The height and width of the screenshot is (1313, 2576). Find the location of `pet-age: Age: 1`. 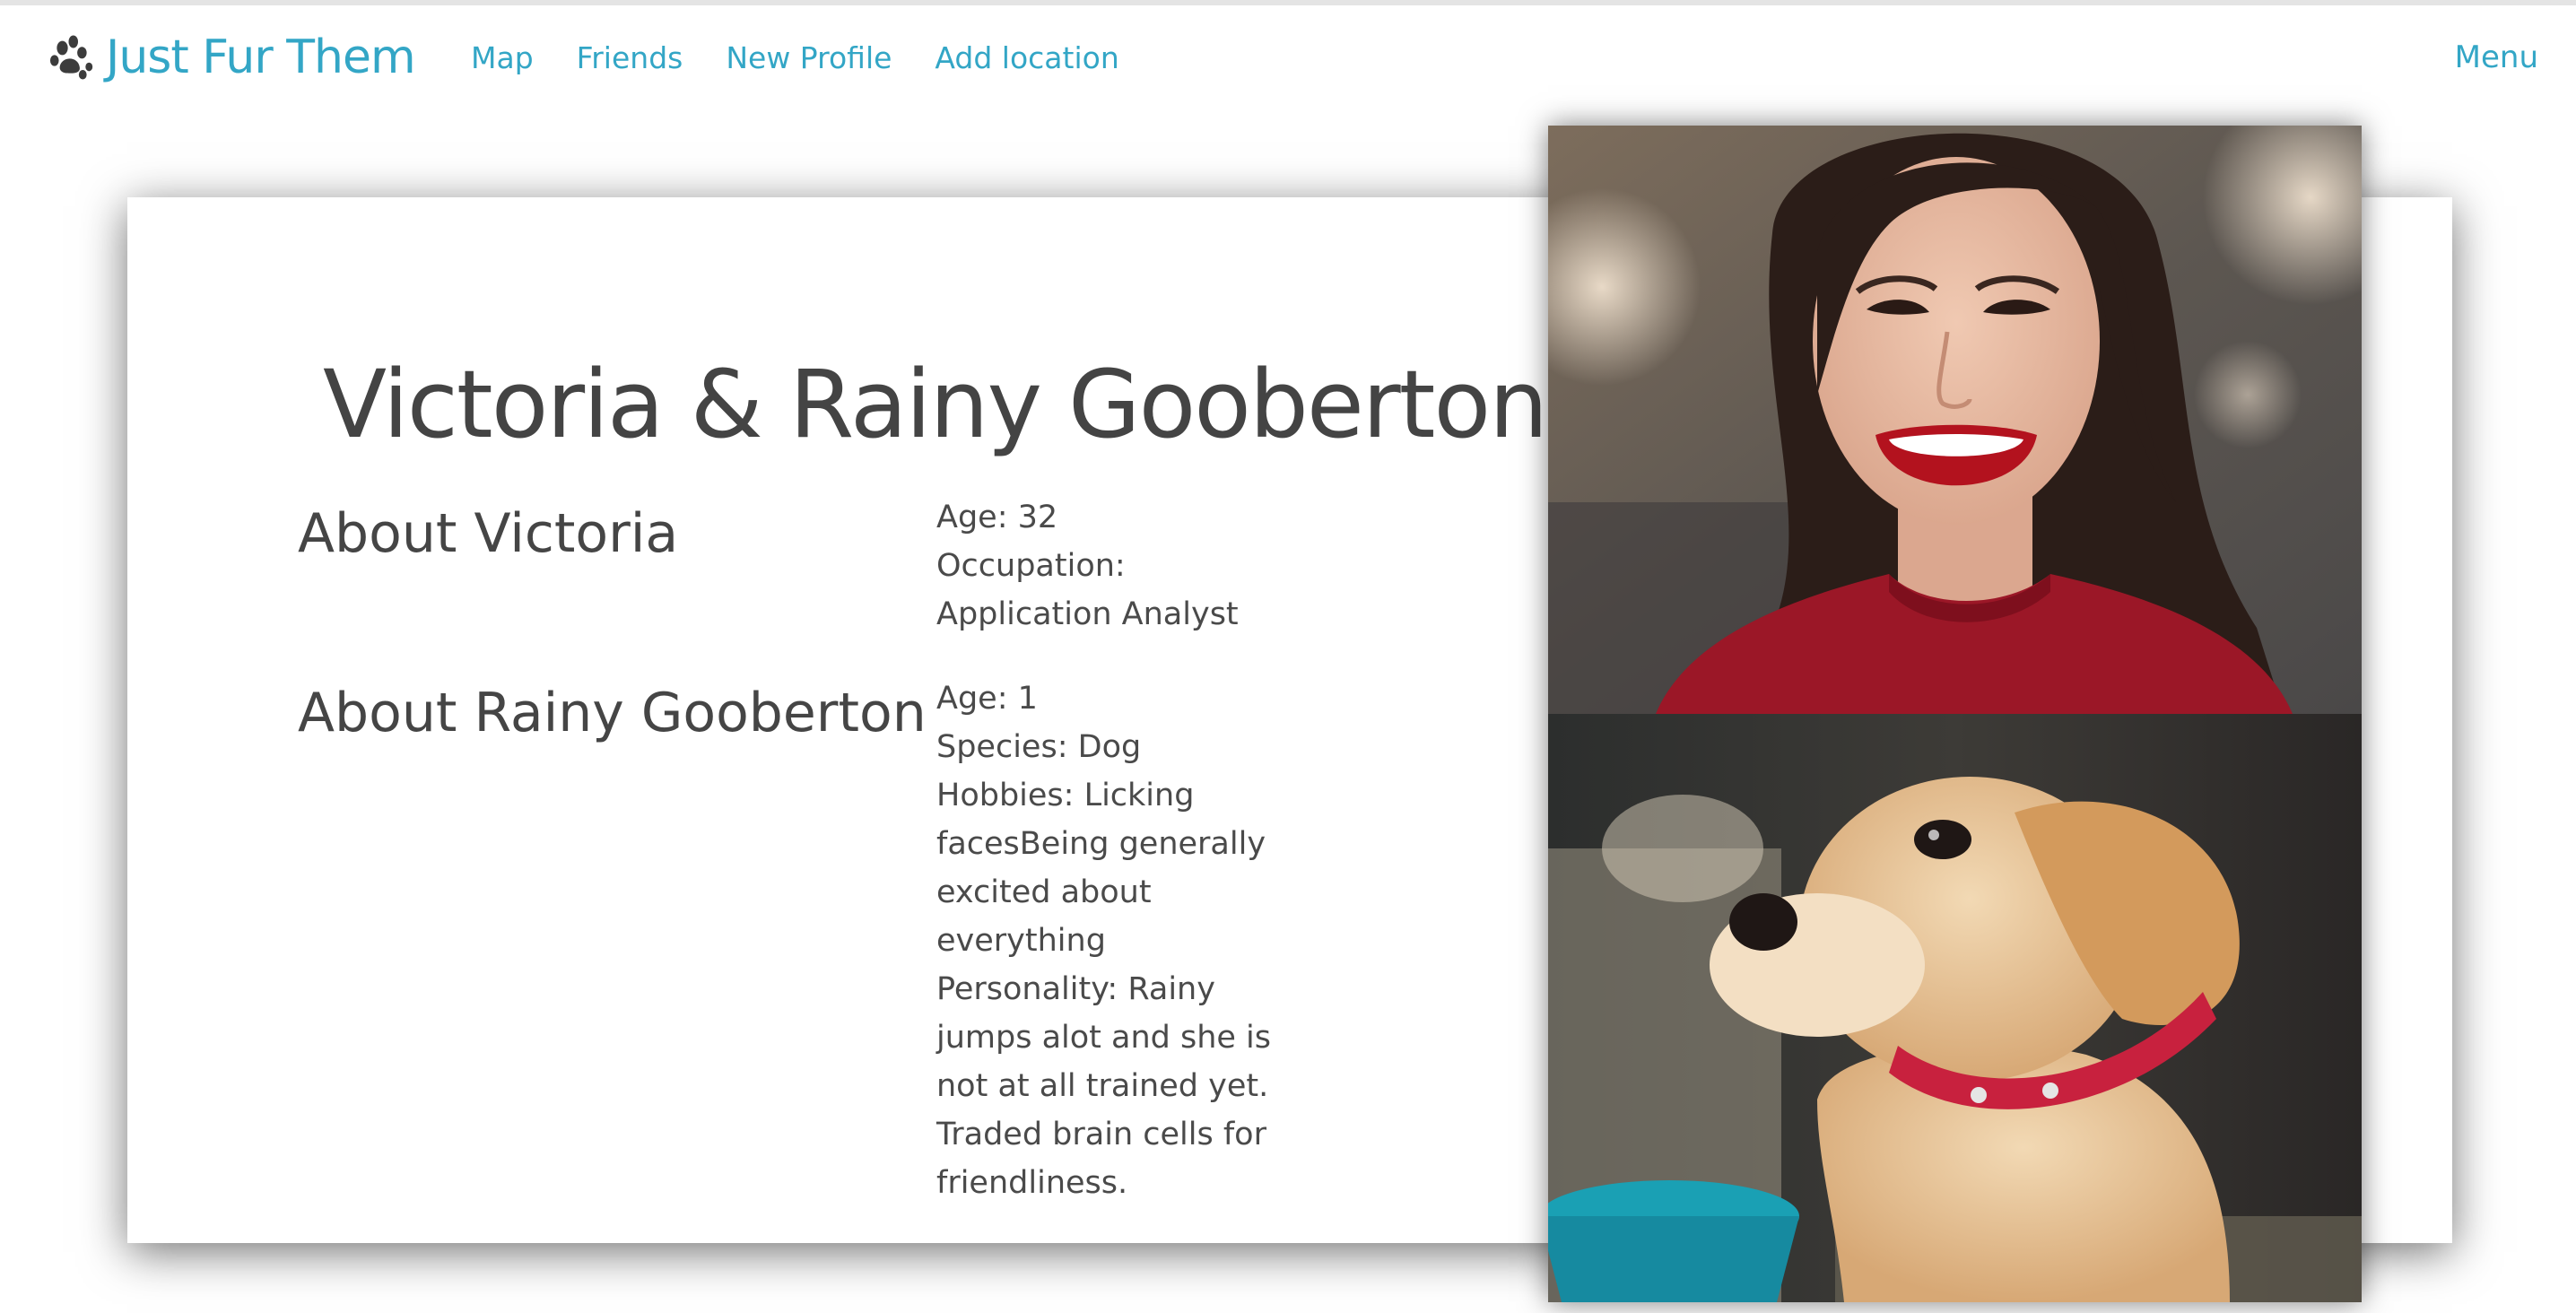

pet-age: Age: 1 is located at coordinates (987, 699).